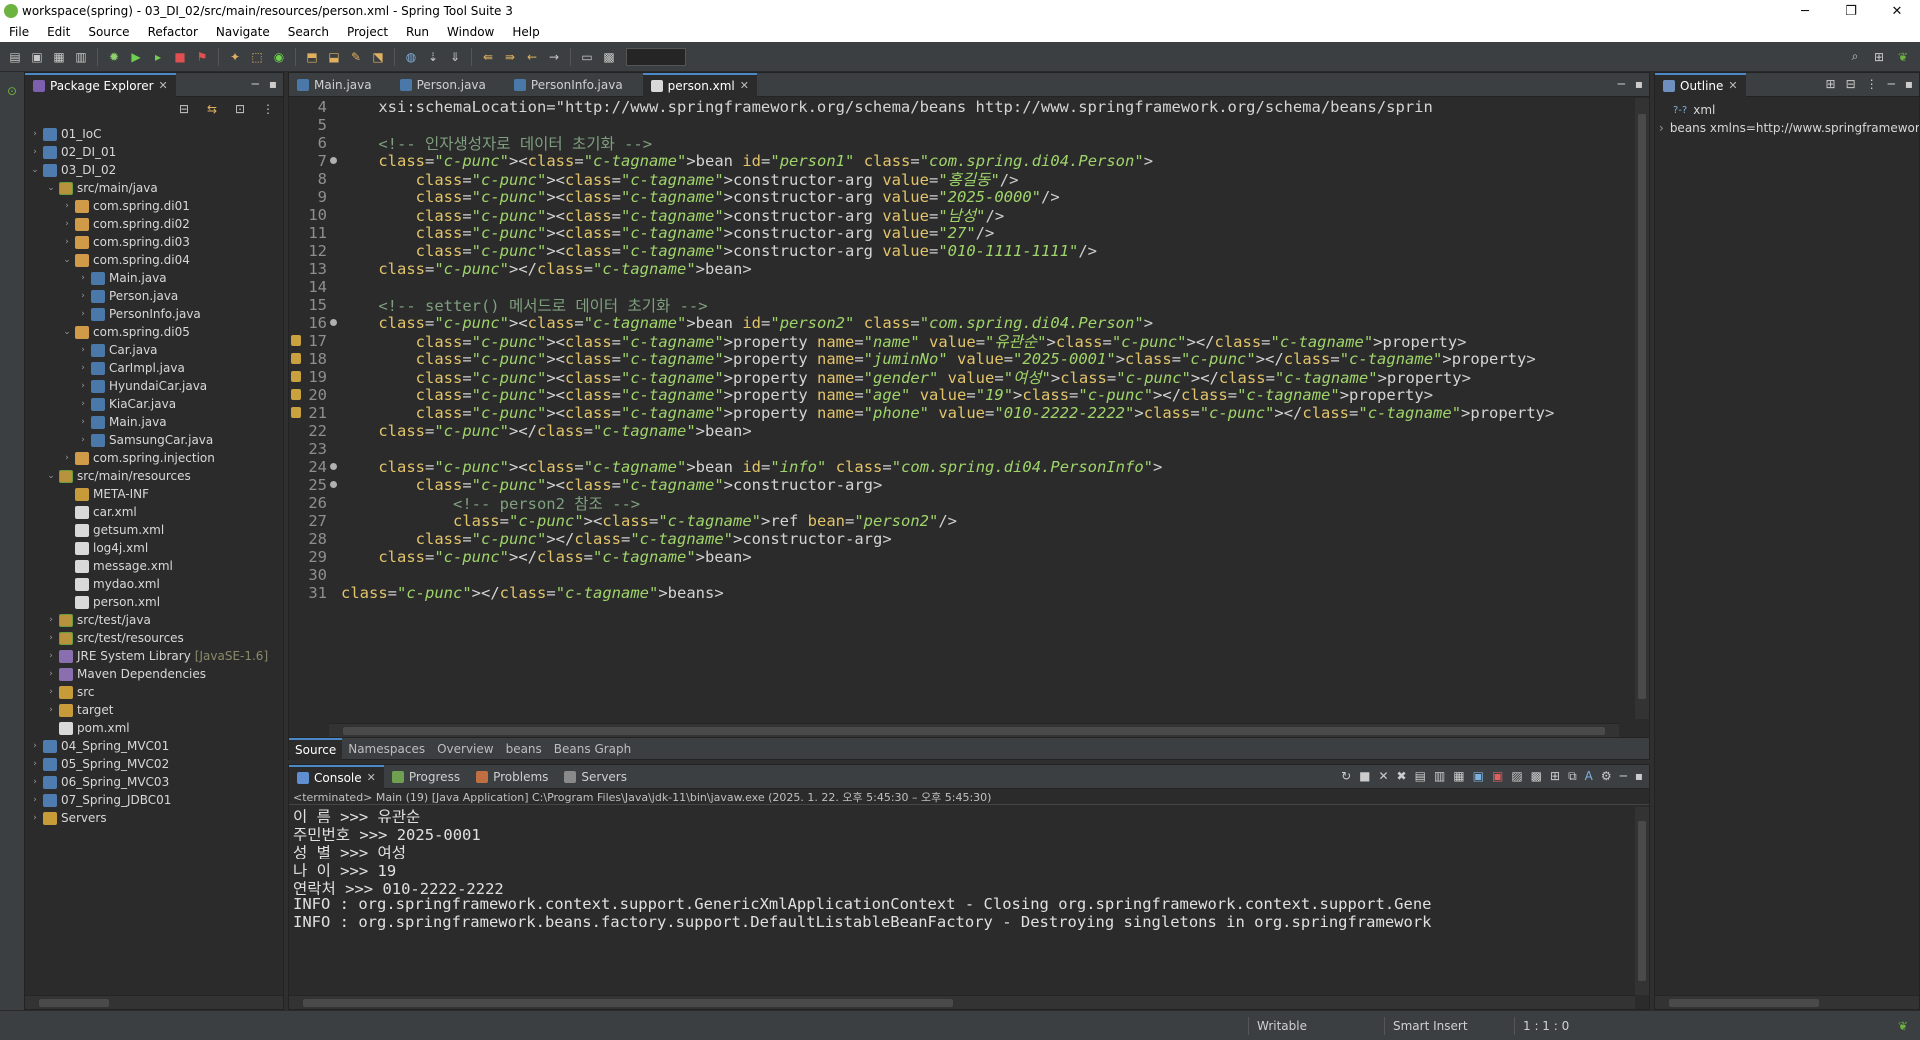  Describe the element at coordinates (154, 188) in the screenshot. I see `tree-item: ⌄ src/main/java` at that location.